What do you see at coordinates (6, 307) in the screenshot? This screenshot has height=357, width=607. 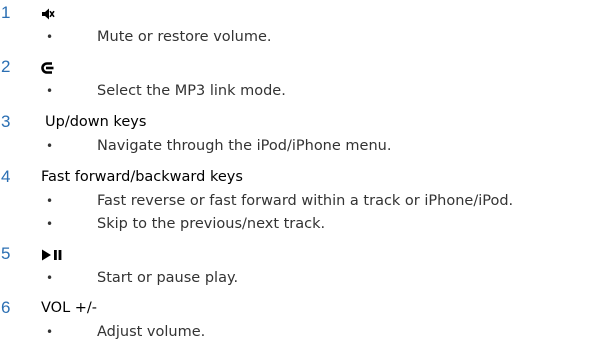 I see `item-number: 6` at bounding box center [6, 307].